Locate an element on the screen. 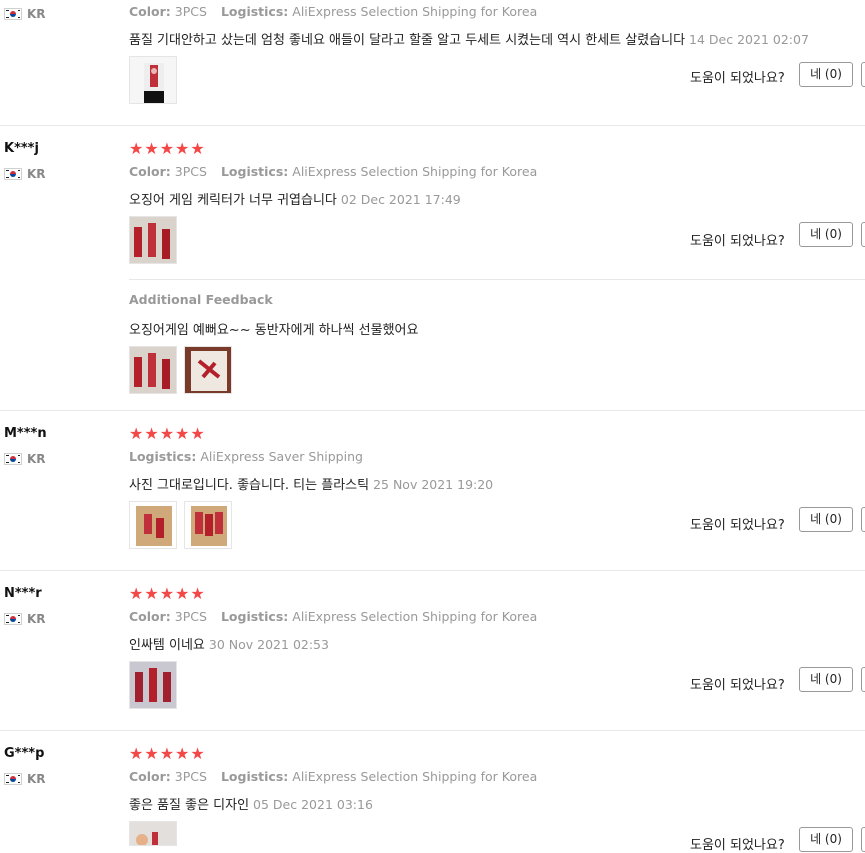  review-text-row: 인싸템 이네요 30 Nov 2021 02:53 is located at coordinates (229, 643).